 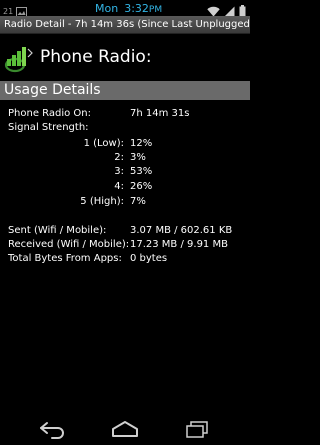 I want to click on total-bytes-label: Total Bytes From Apps:, so click(x=65, y=258).